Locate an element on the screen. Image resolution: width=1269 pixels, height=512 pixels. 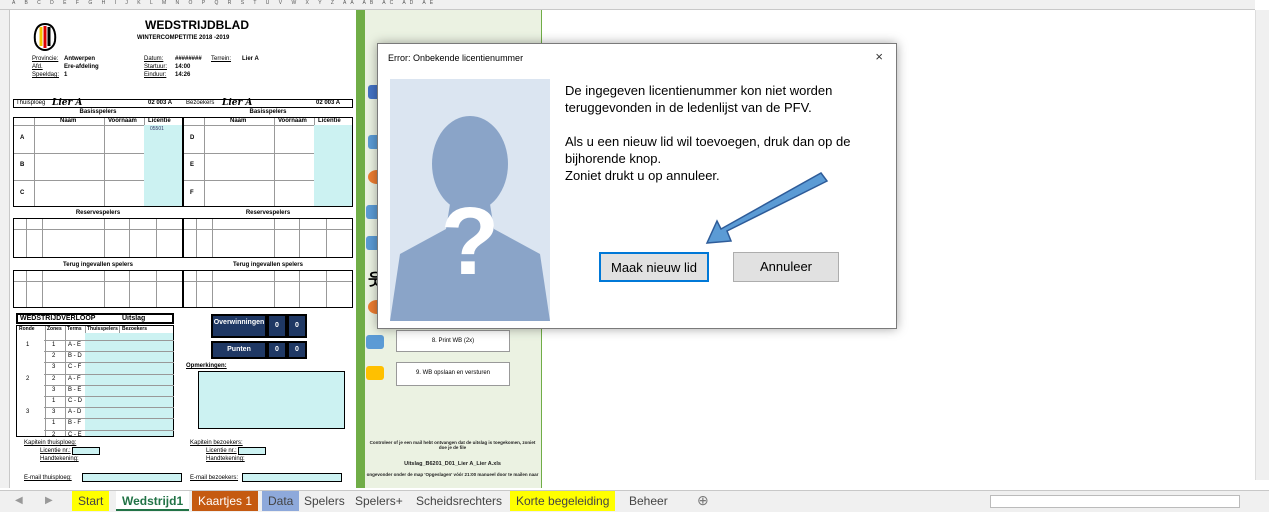
tab-start: Start is located at coordinates (91, 501).